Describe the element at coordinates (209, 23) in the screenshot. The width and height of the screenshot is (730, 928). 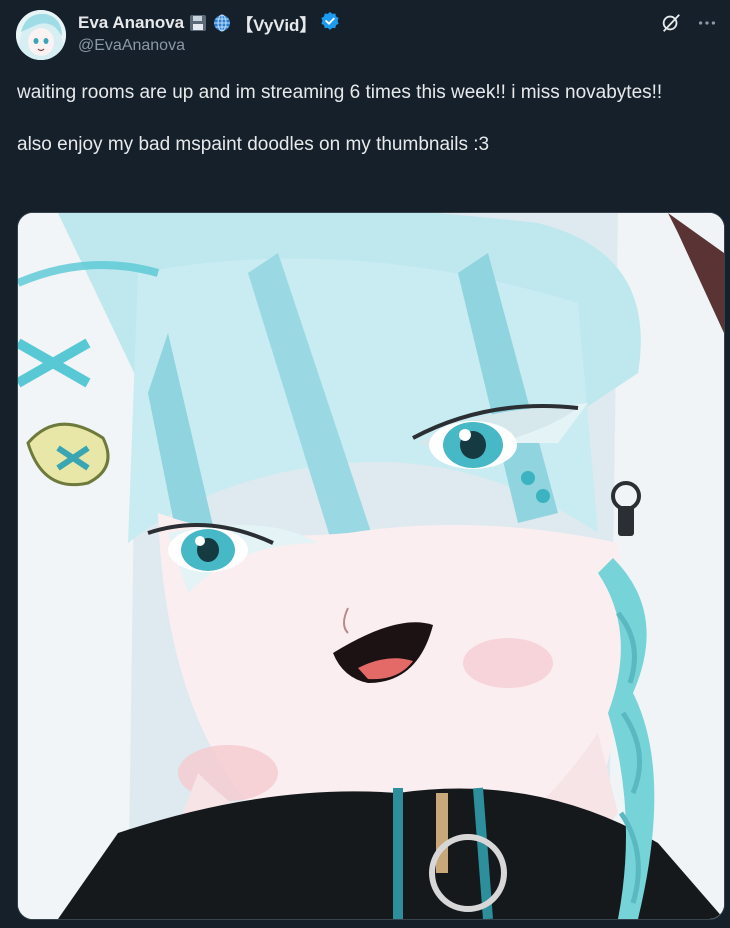
I see `author-name-row: Eva Ananova 【VyVid】` at that location.